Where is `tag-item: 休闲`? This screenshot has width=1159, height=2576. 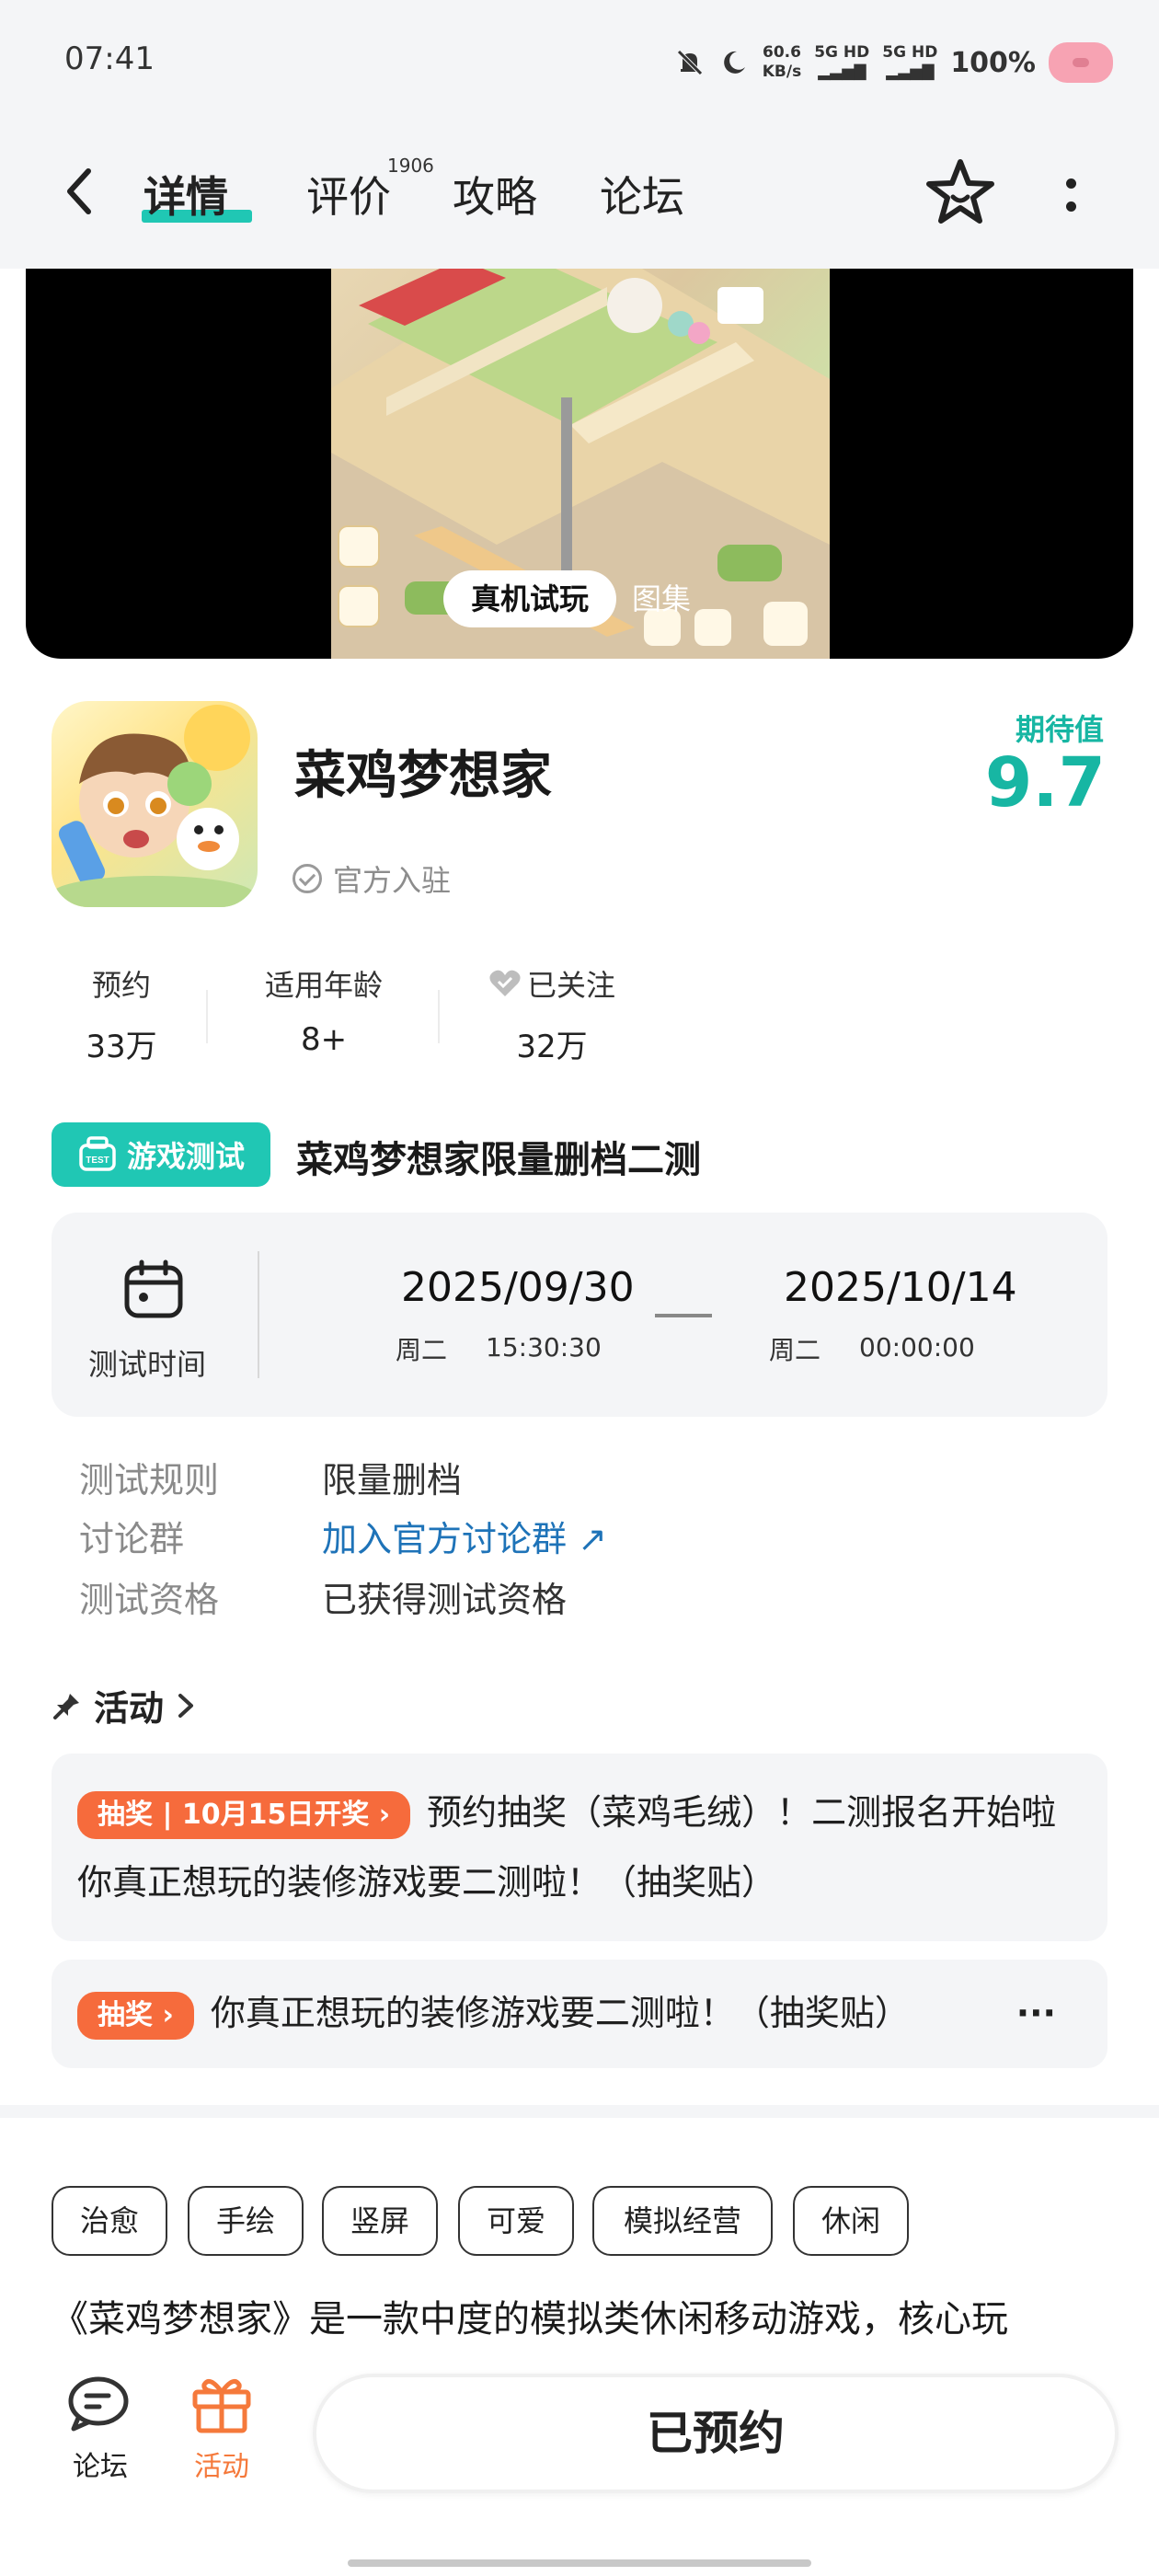
tag-item: 休闲 is located at coordinates (851, 2221).